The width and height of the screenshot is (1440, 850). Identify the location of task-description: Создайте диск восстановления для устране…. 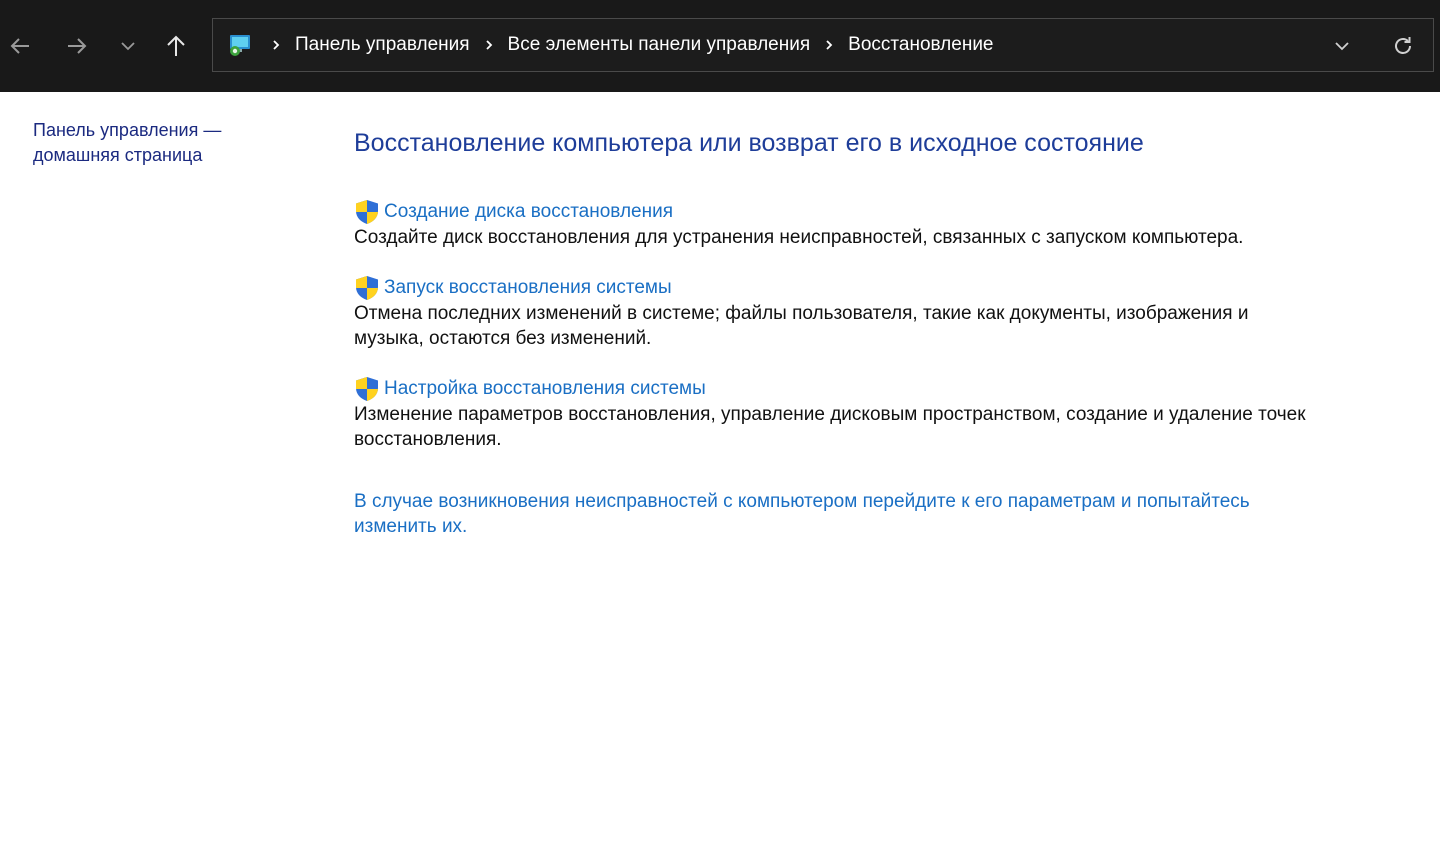
(799, 237).